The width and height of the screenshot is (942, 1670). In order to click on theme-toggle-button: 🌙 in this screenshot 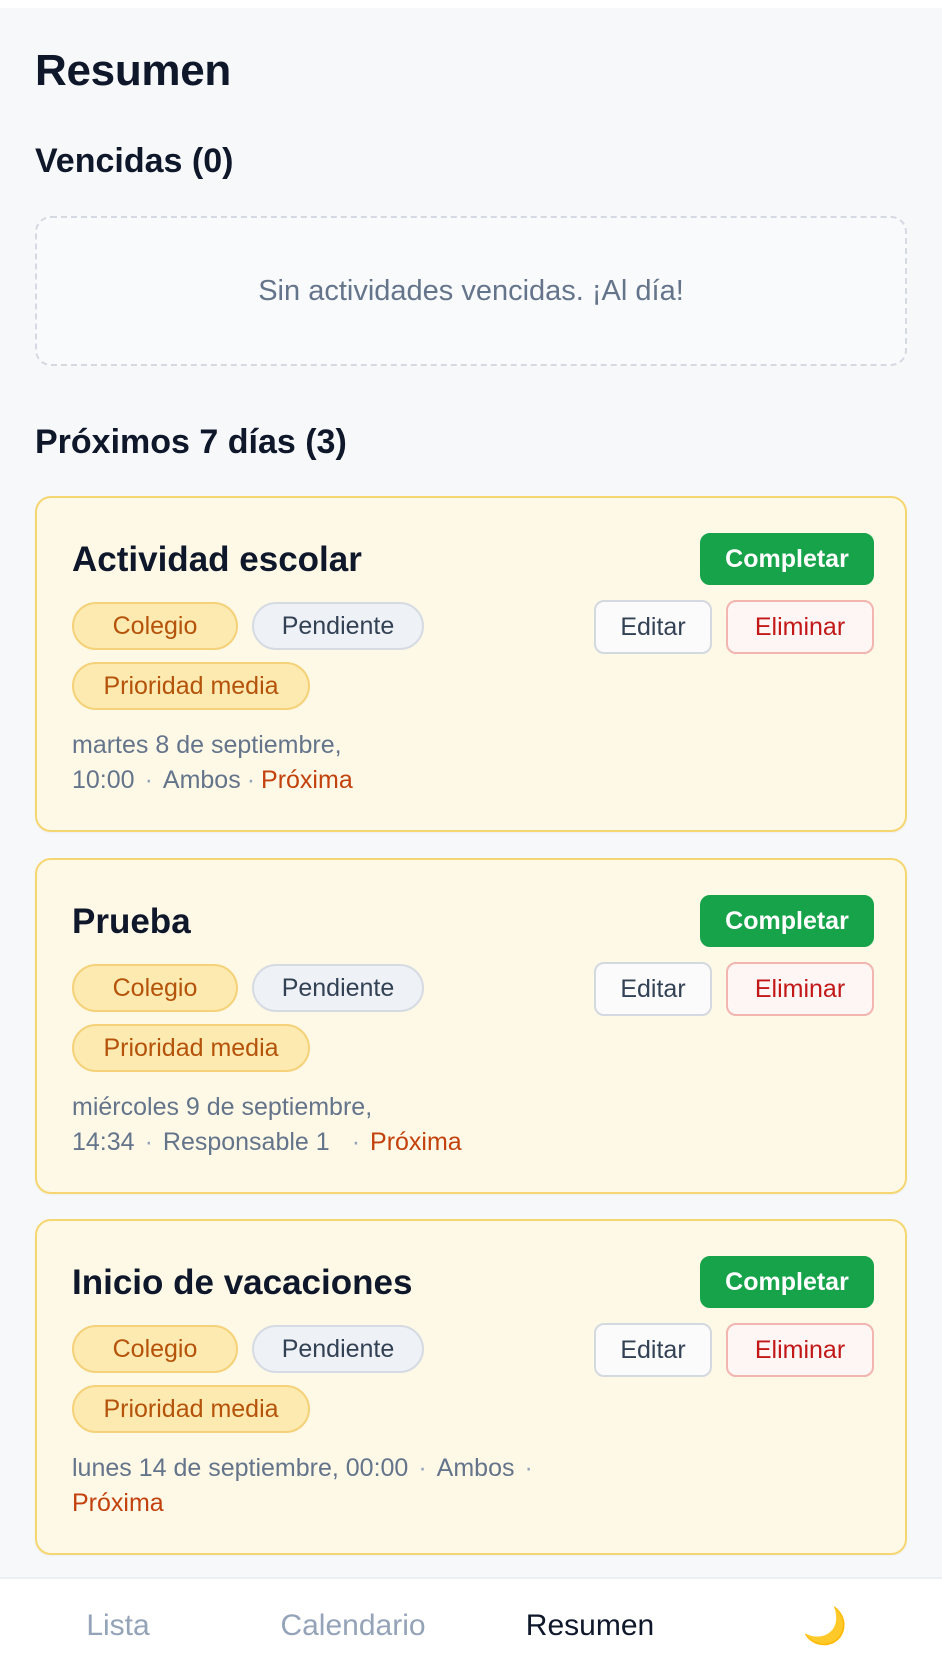, I will do `click(825, 1624)`.